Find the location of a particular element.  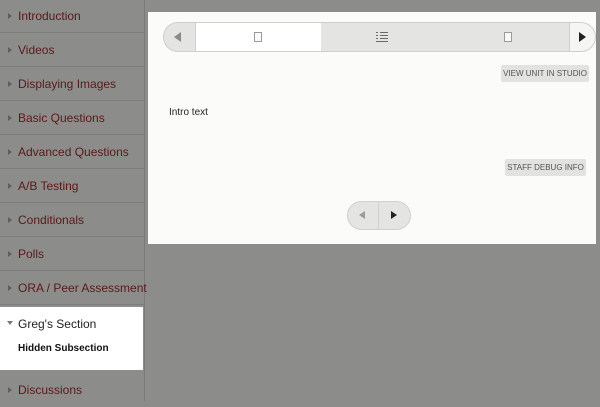

previous-unit-button is located at coordinates (363, 215).